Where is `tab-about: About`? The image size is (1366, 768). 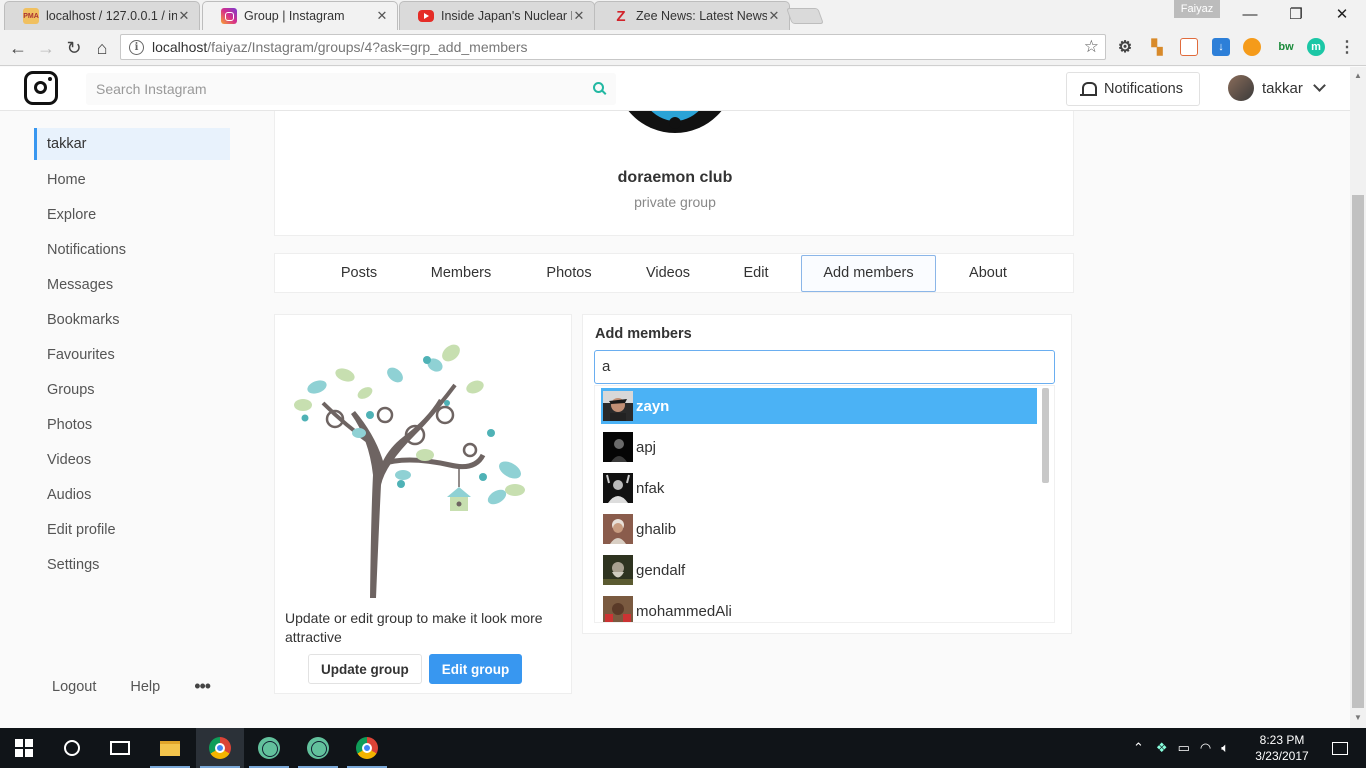 tab-about: About is located at coordinates (988, 273).